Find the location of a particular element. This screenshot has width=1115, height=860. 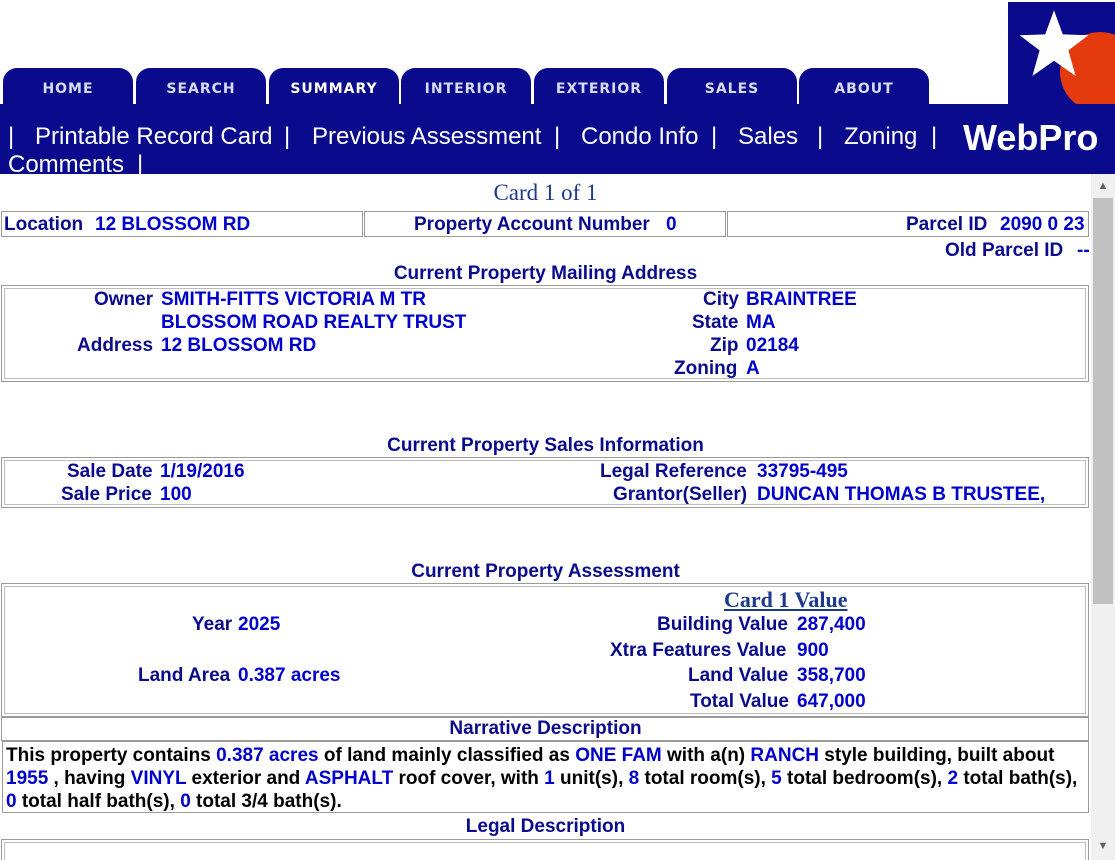

address-label: Address is located at coordinates (115, 345).